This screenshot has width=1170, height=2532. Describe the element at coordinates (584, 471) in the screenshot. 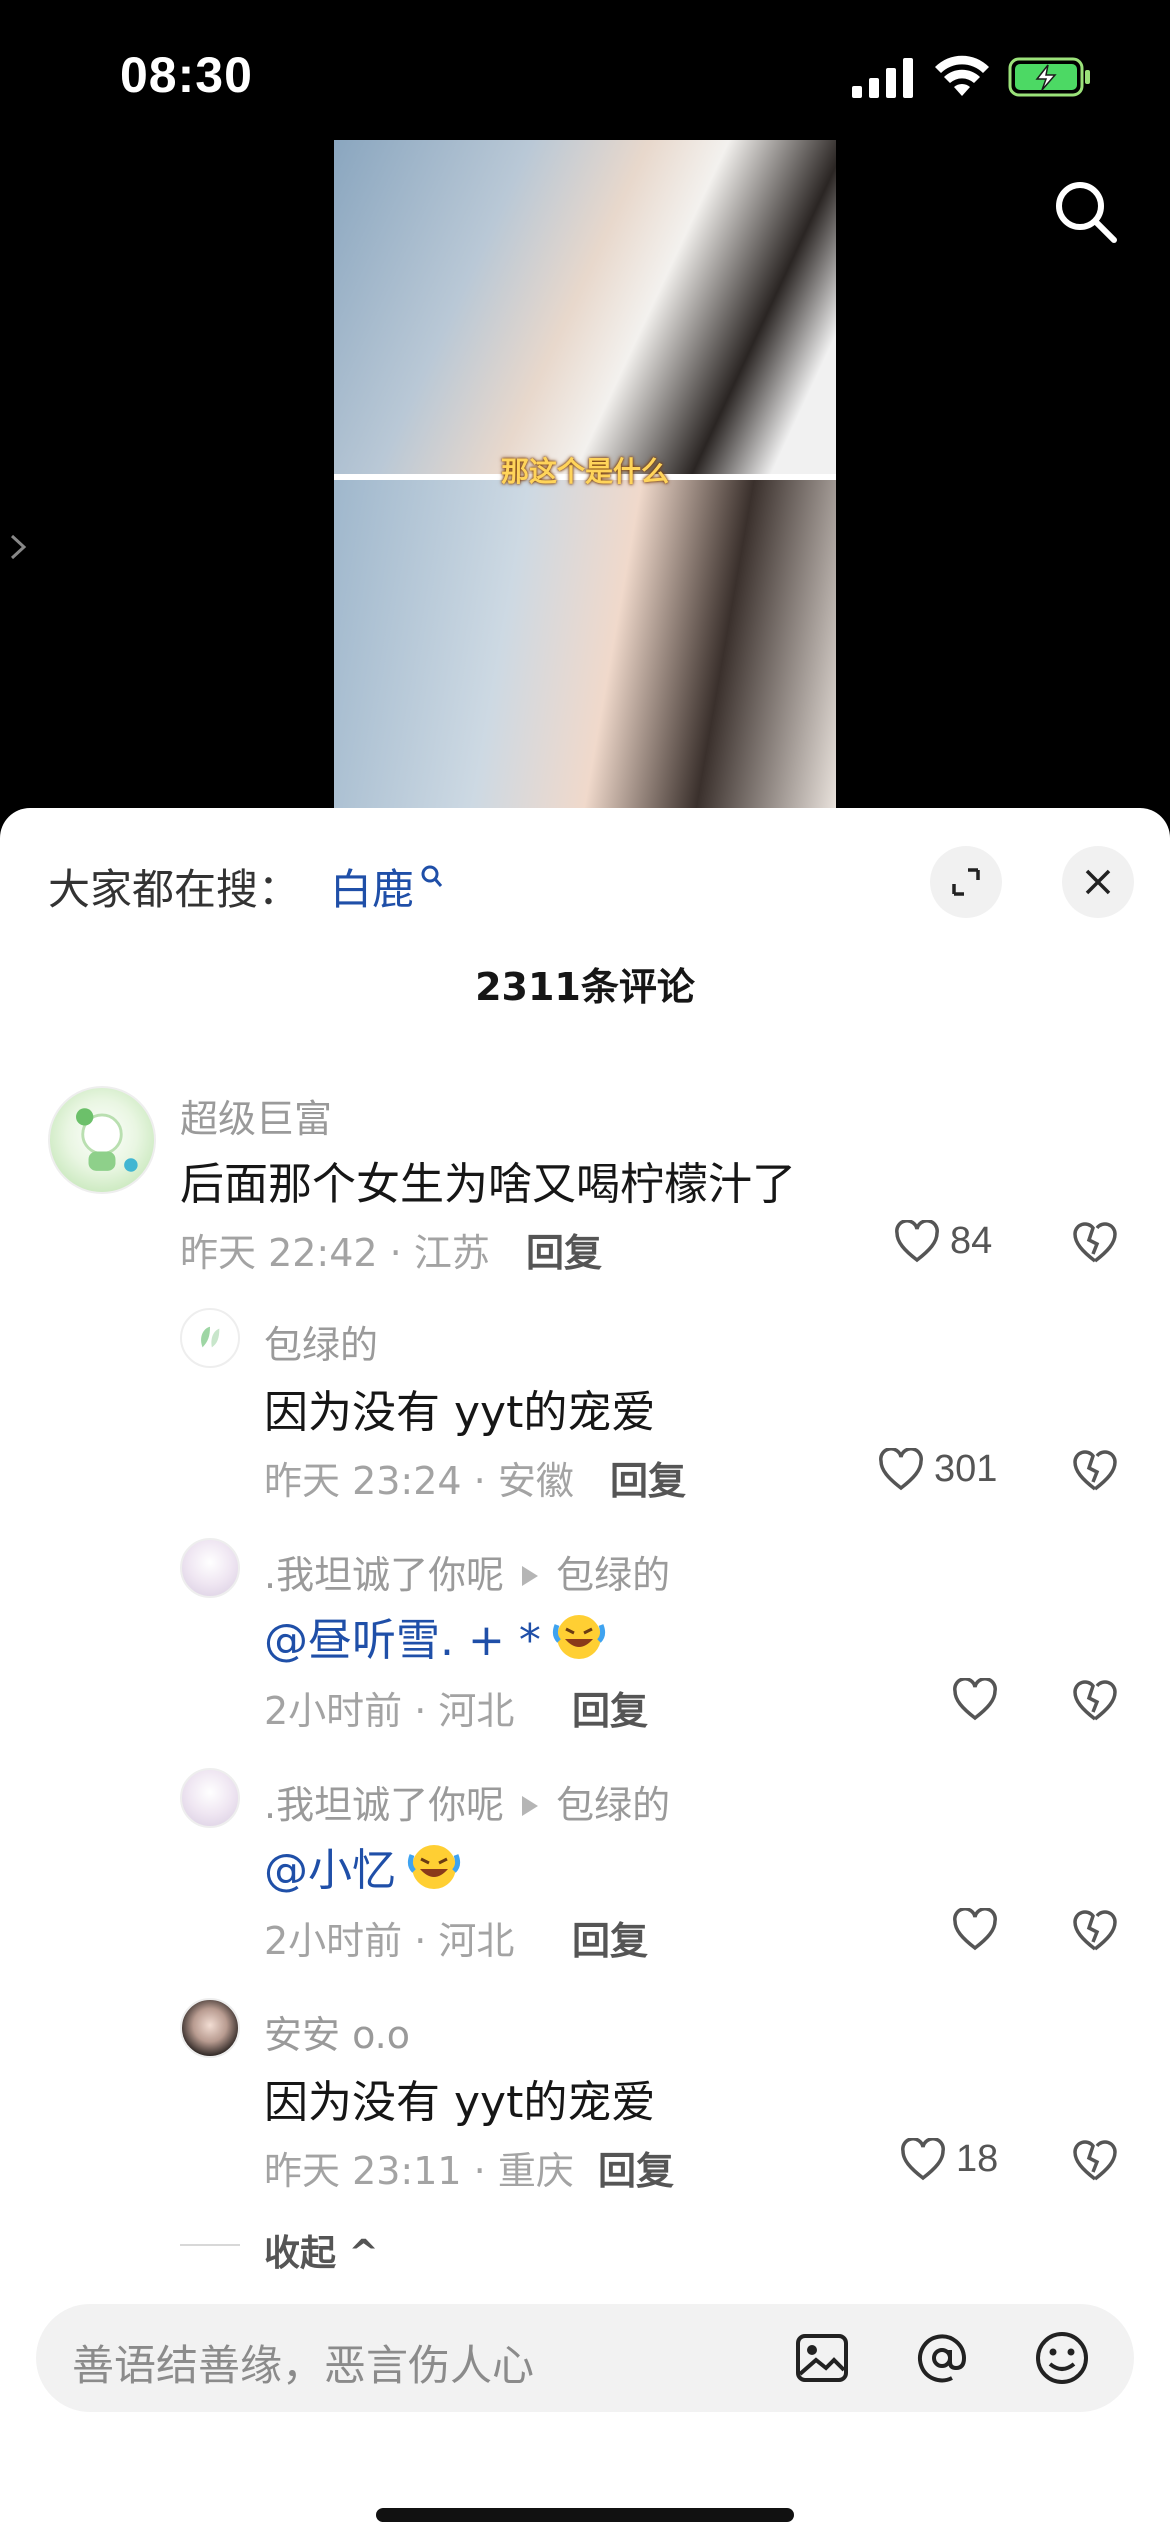

I see `video-subtitle: 那这个是什么` at that location.